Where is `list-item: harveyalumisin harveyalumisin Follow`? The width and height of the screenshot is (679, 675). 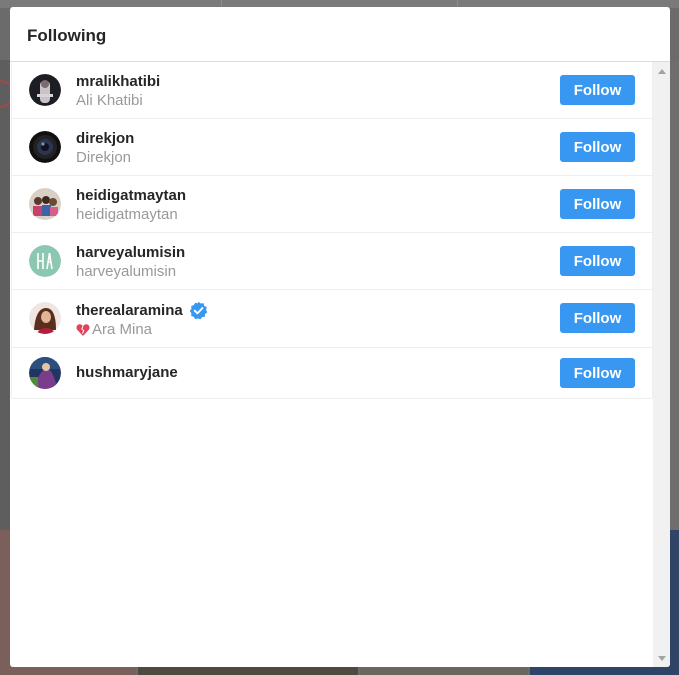
list-item: harveyalumisin harveyalumisin Follow is located at coordinates (332, 260).